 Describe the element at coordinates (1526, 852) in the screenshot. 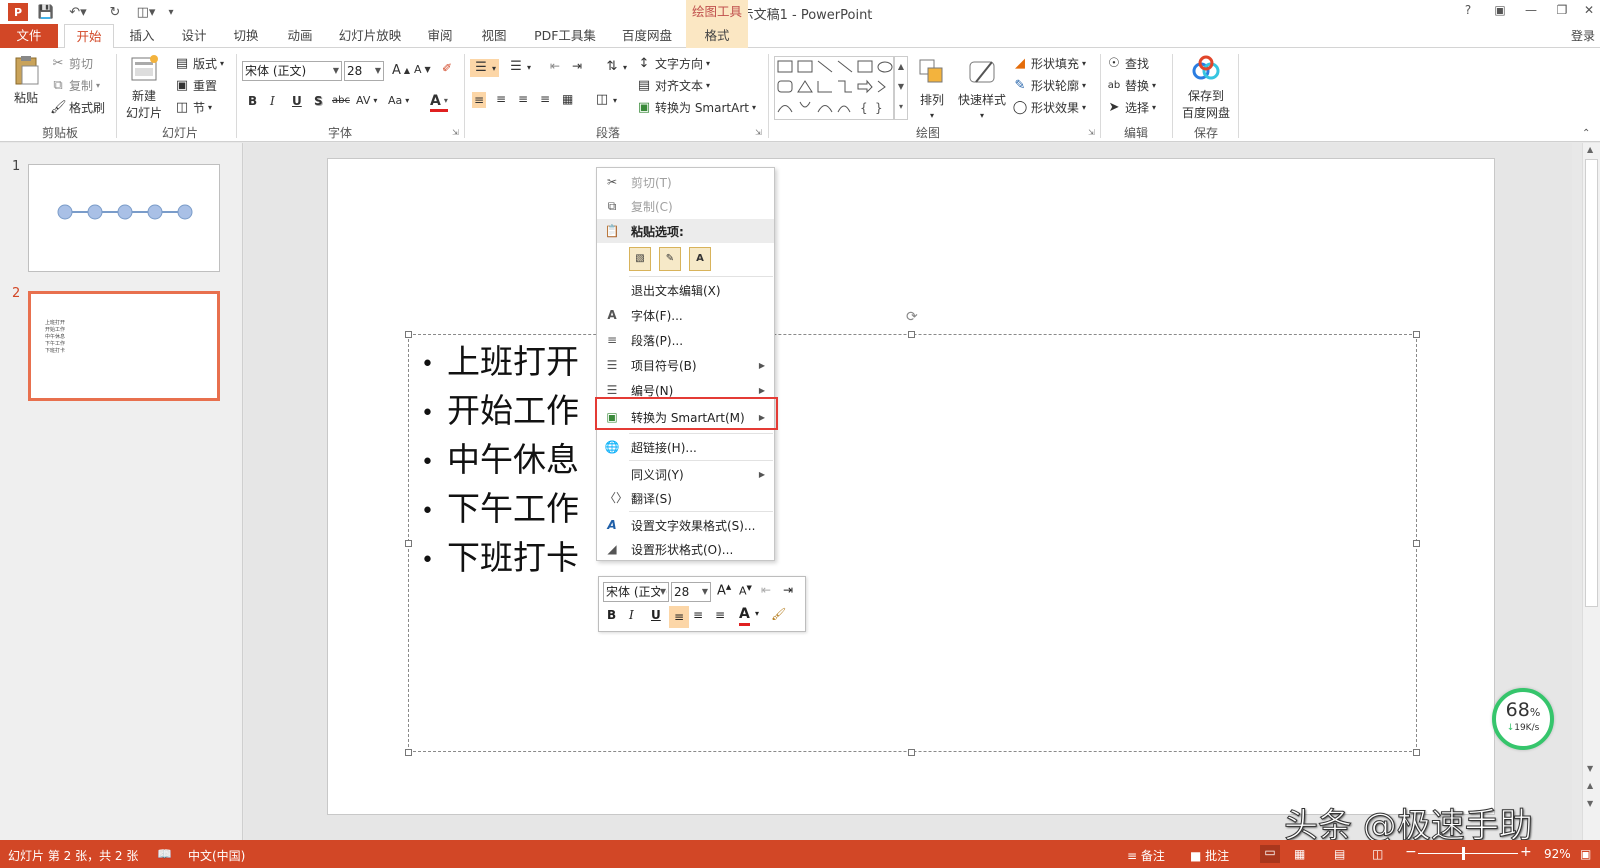

I see `zoom-in-button: +` at that location.